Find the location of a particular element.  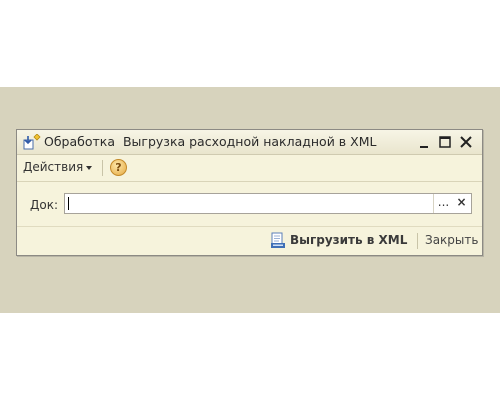

actions-menu: Действия is located at coordinates (58, 167).